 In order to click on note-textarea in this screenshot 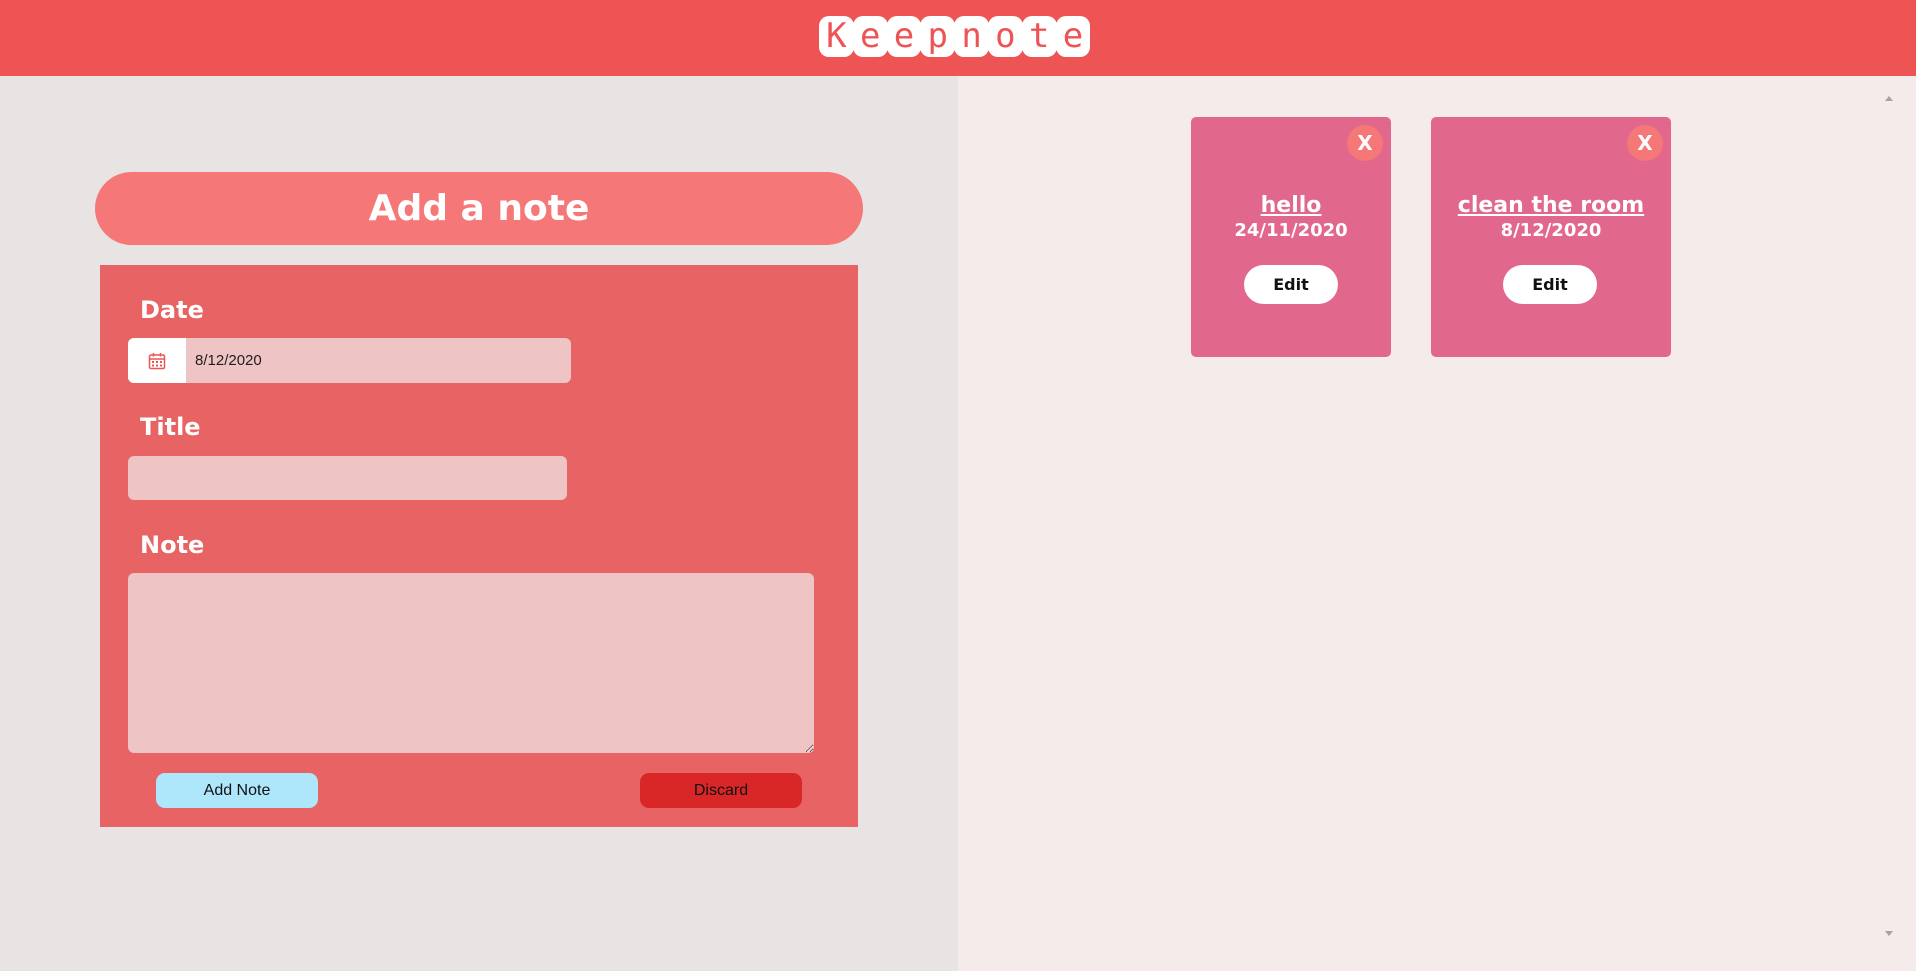, I will do `click(471, 663)`.